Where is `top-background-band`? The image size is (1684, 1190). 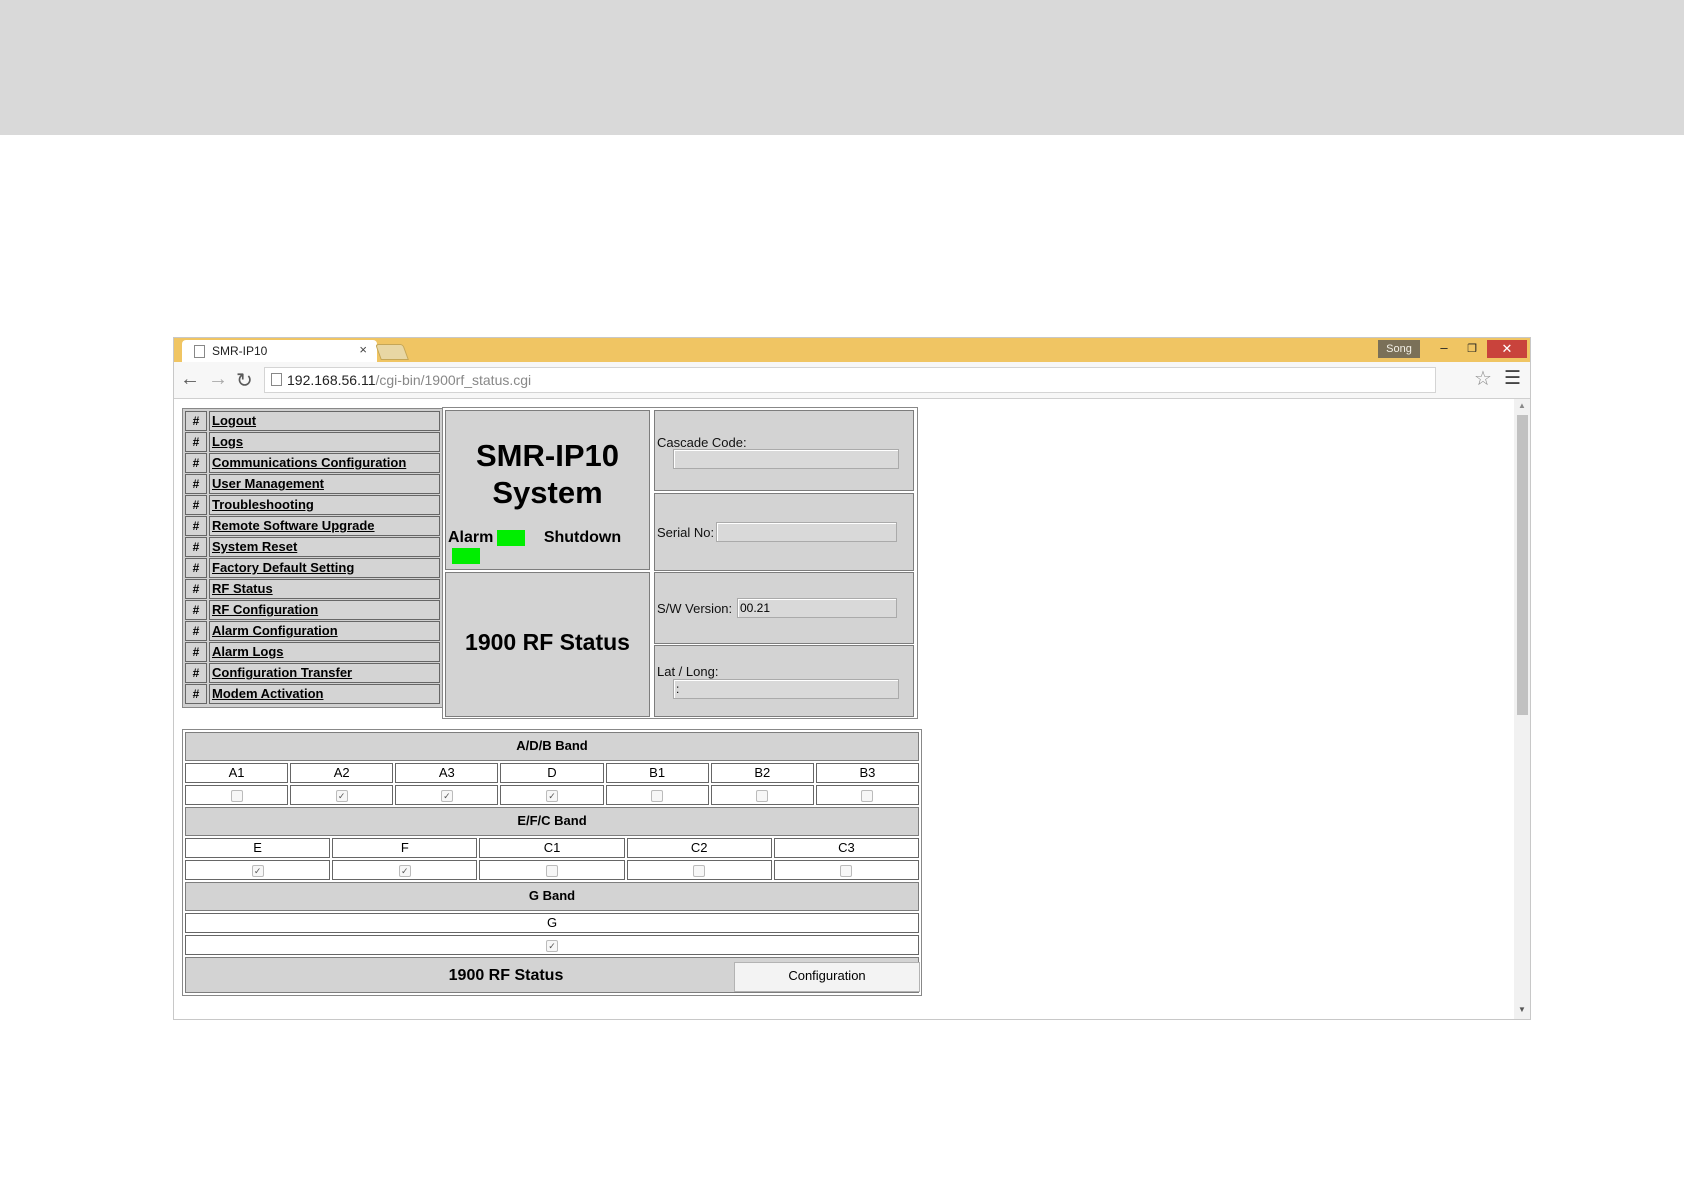
top-background-band is located at coordinates (842, 67).